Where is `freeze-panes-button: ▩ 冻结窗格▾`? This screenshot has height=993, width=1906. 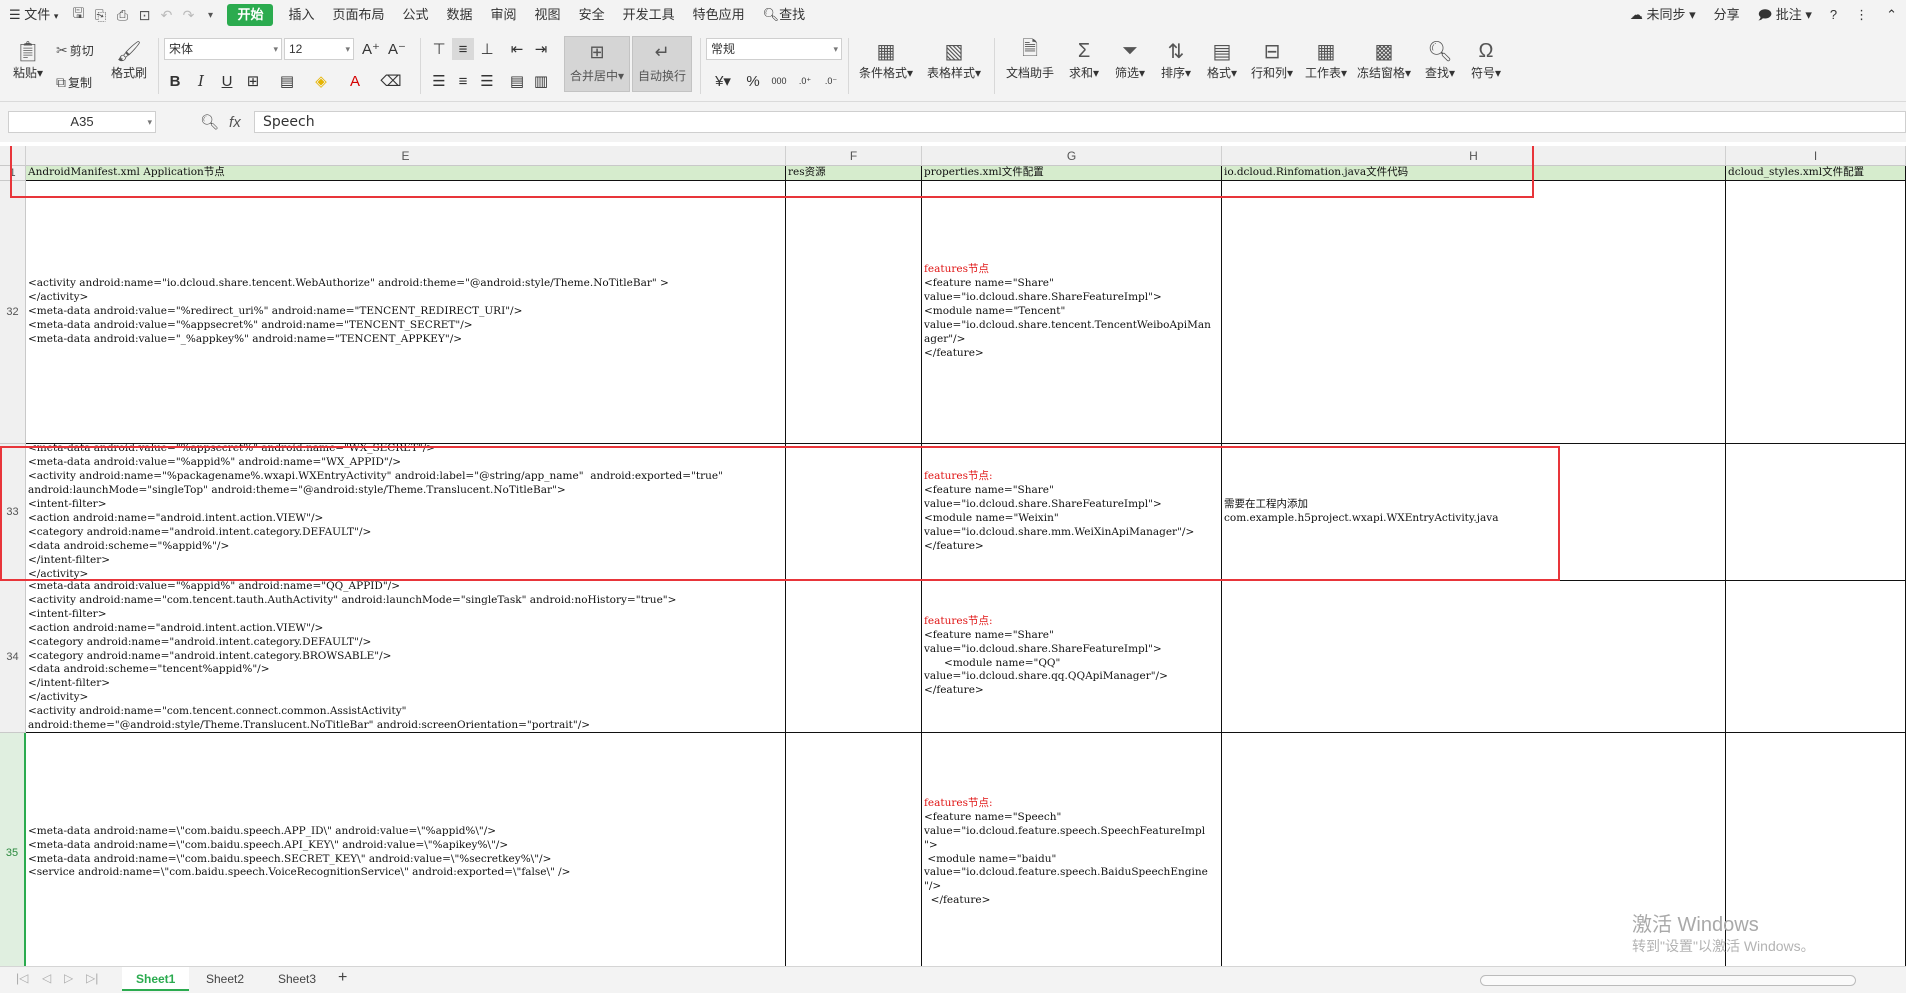 freeze-panes-button: ▩ 冻结窗格▾ is located at coordinates (1384, 58).